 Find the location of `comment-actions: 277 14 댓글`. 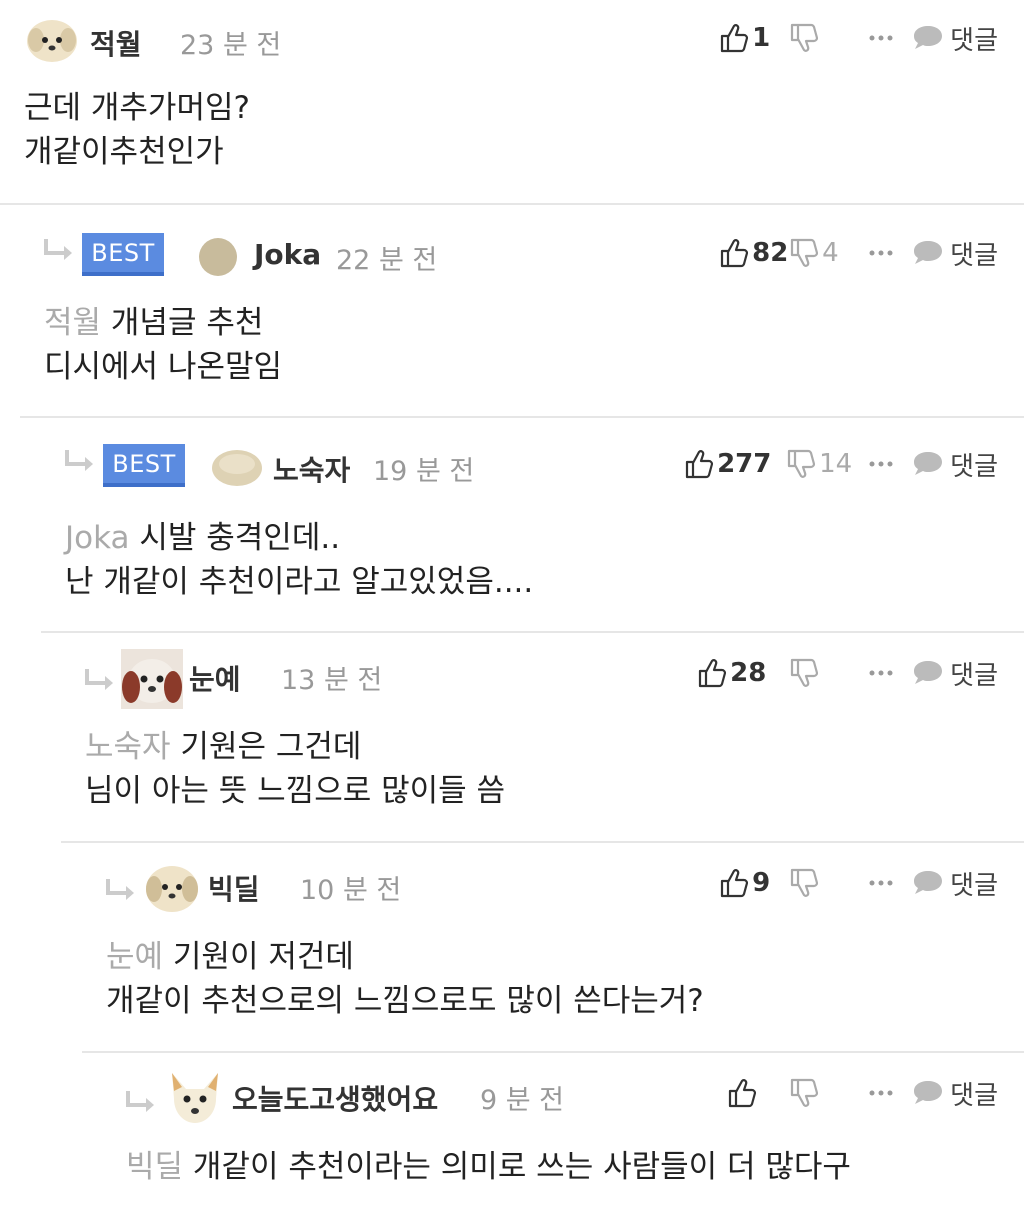

comment-actions: 277 14 댓글 is located at coordinates (841, 464).